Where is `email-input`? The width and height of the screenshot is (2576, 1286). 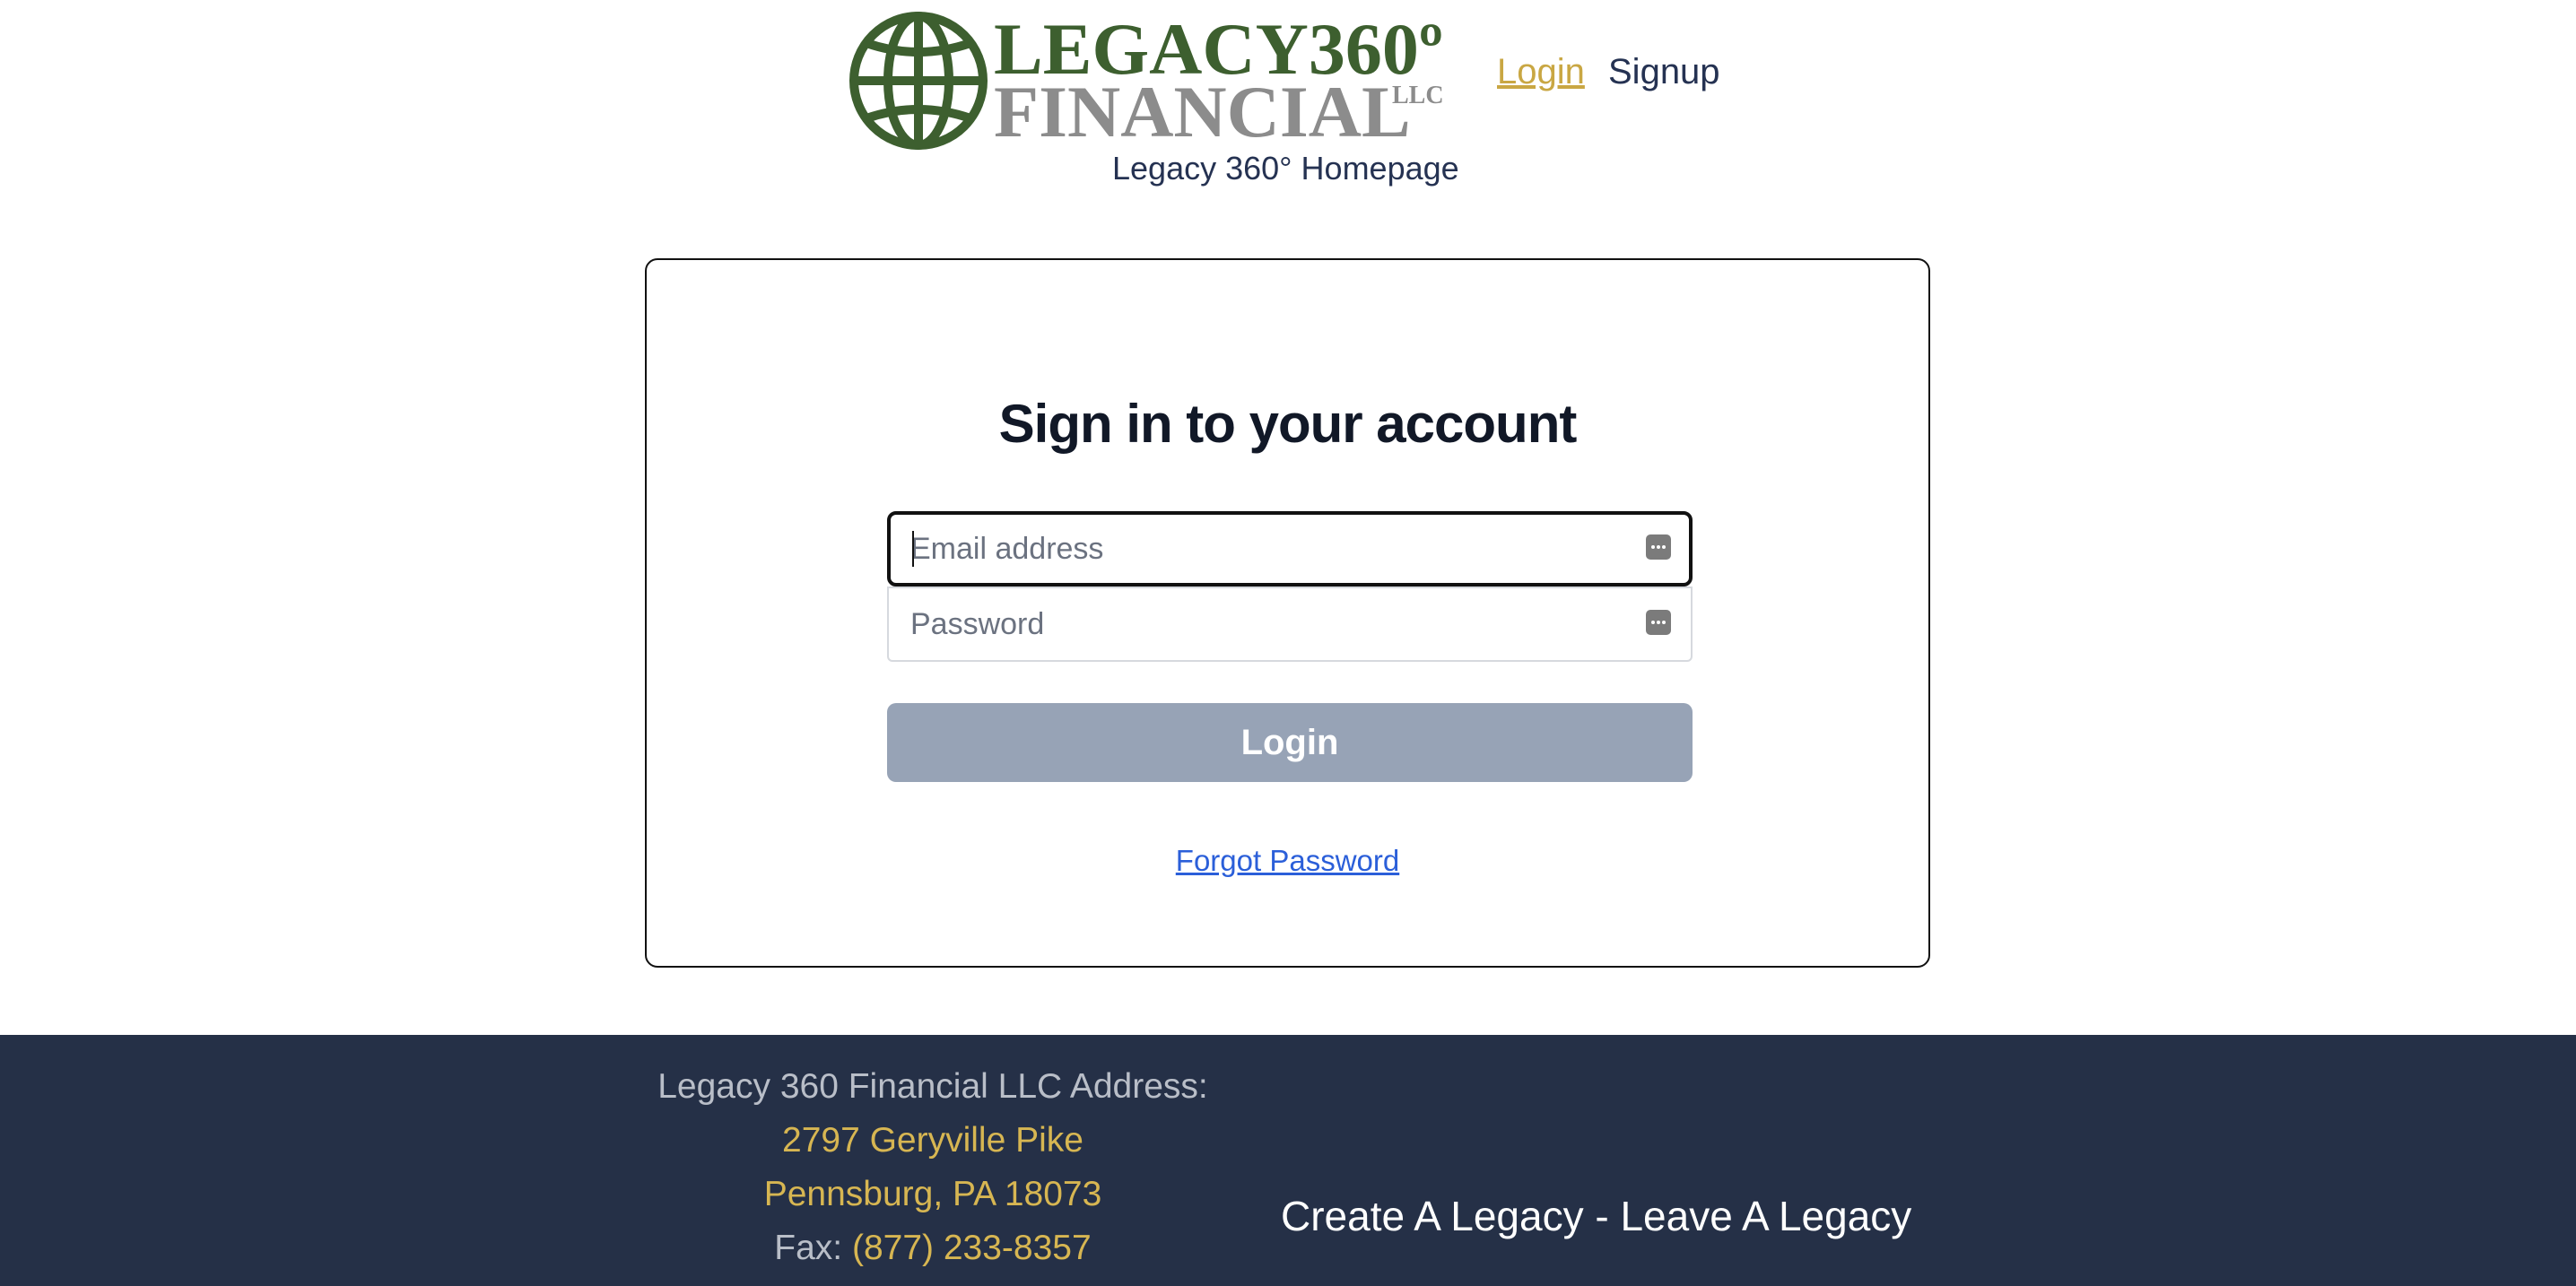
email-input is located at coordinates (1290, 549).